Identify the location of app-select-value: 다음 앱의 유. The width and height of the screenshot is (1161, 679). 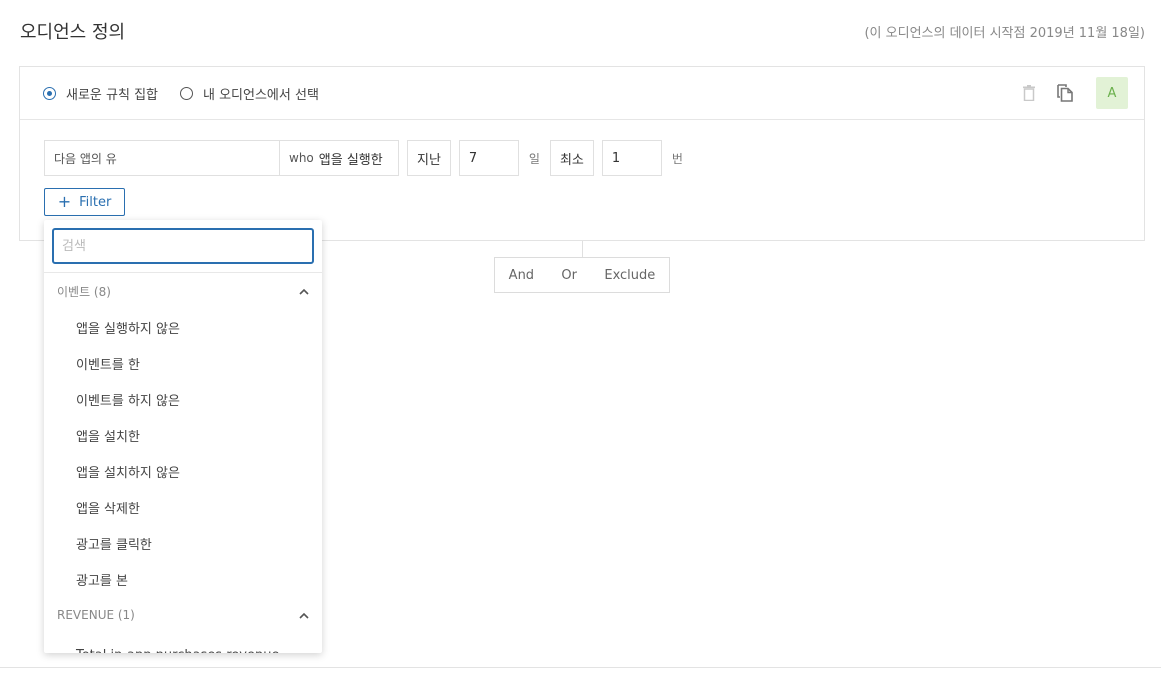
(85, 158).